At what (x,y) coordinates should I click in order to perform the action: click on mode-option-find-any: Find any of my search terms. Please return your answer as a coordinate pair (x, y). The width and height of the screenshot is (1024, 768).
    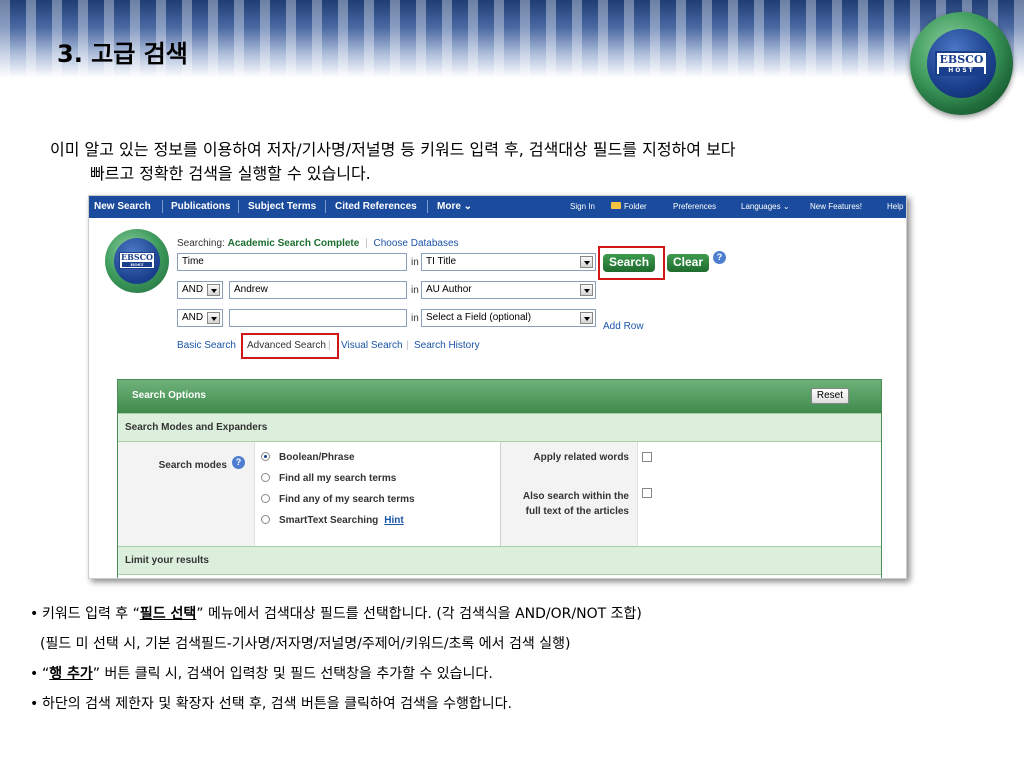
    Looking at the image, I should click on (338, 499).